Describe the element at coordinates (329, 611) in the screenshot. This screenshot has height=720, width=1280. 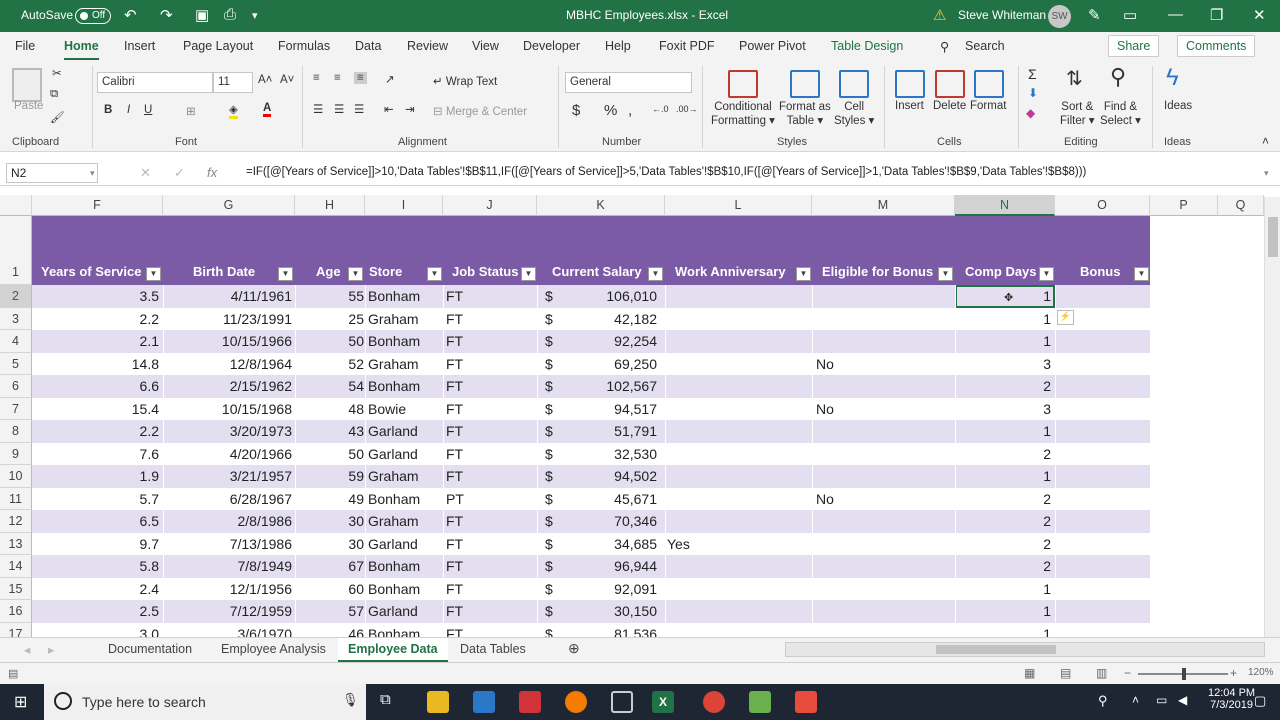
I see `cell-age: 57` at that location.